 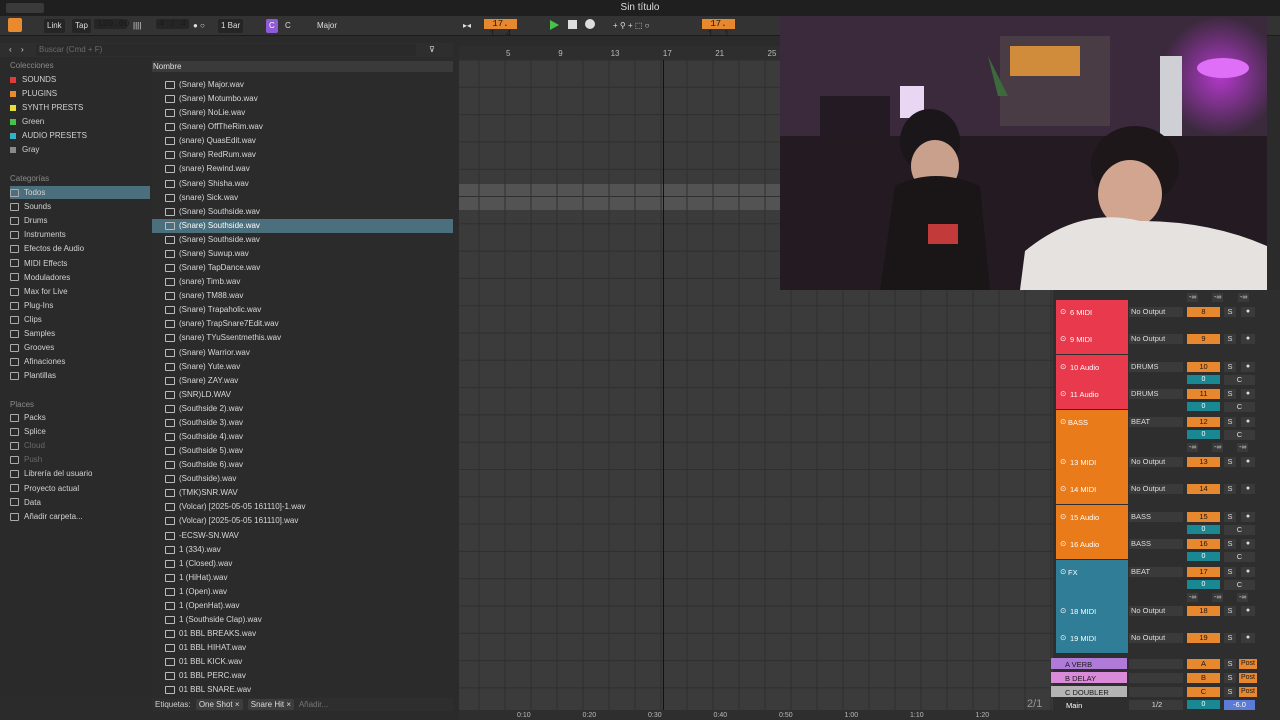 What do you see at coordinates (271, 704) in the screenshot?
I see `tag-snare-hit: Snare Hit ×` at bounding box center [271, 704].